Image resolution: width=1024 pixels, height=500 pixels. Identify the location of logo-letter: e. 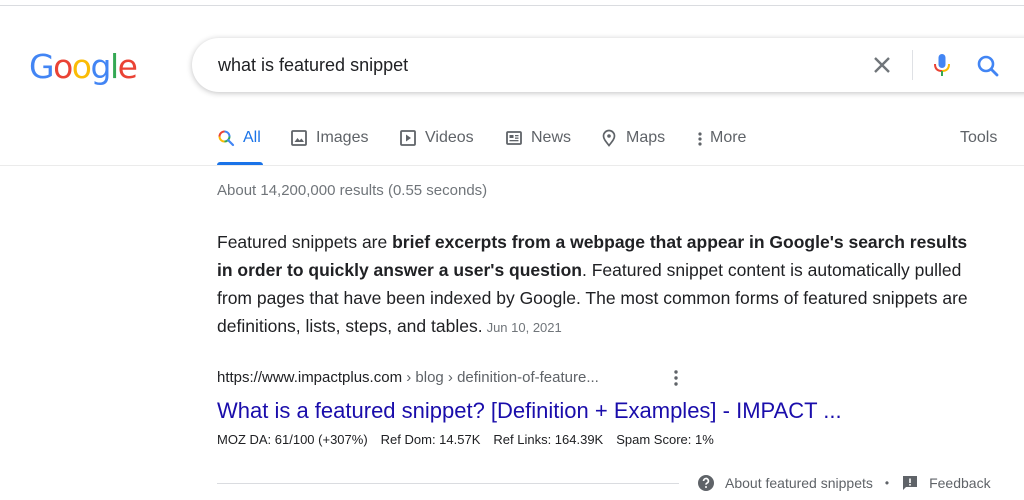
(127, 66).